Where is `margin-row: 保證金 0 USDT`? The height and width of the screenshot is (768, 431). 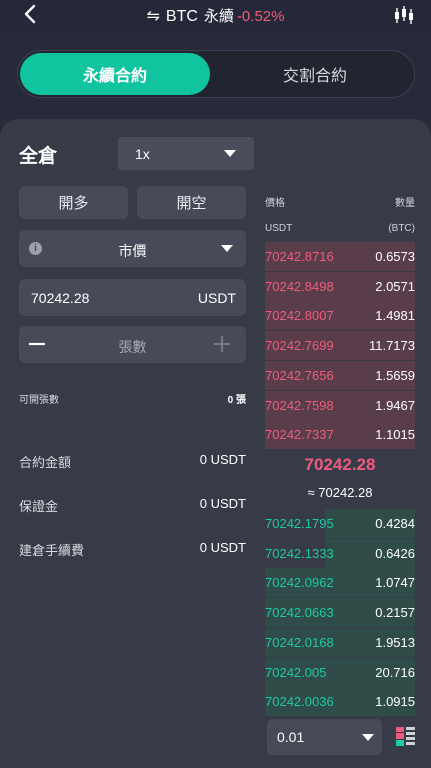 margin-row: 保證金 0 USDT is located at coordinates (132, 505).